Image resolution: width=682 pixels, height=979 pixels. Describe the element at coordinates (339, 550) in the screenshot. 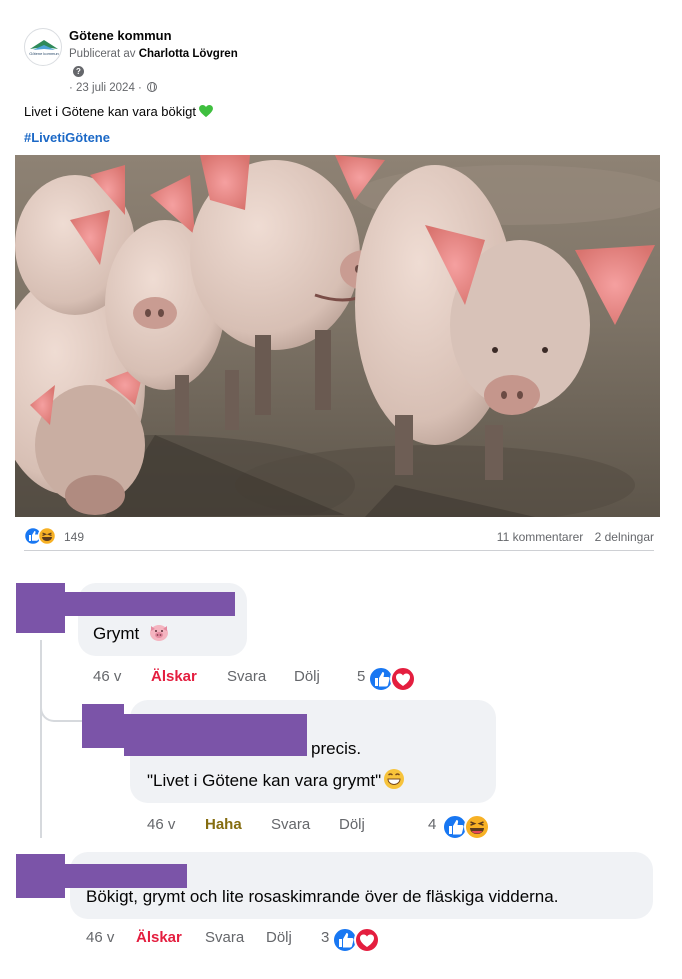

I see `divider` at that location.